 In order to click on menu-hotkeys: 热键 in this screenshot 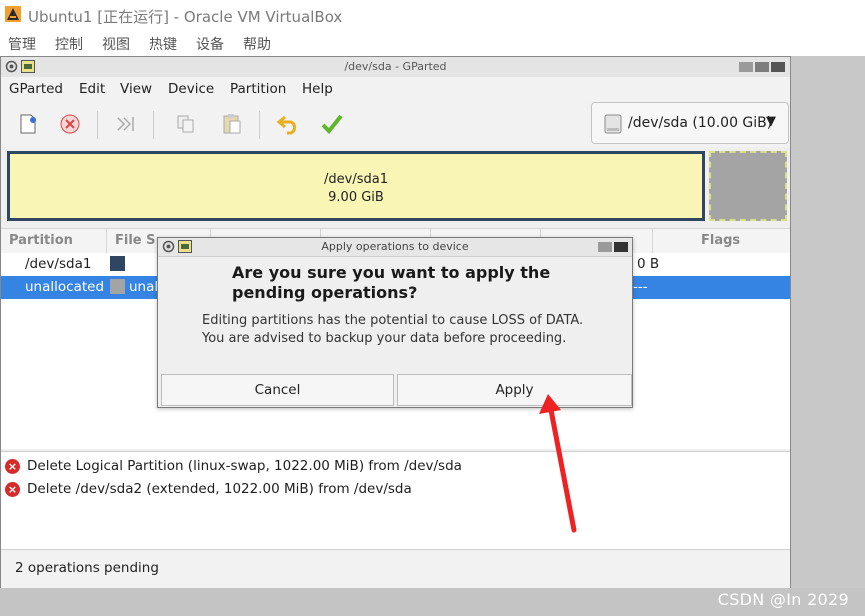, I will do `click(163, 44)`.